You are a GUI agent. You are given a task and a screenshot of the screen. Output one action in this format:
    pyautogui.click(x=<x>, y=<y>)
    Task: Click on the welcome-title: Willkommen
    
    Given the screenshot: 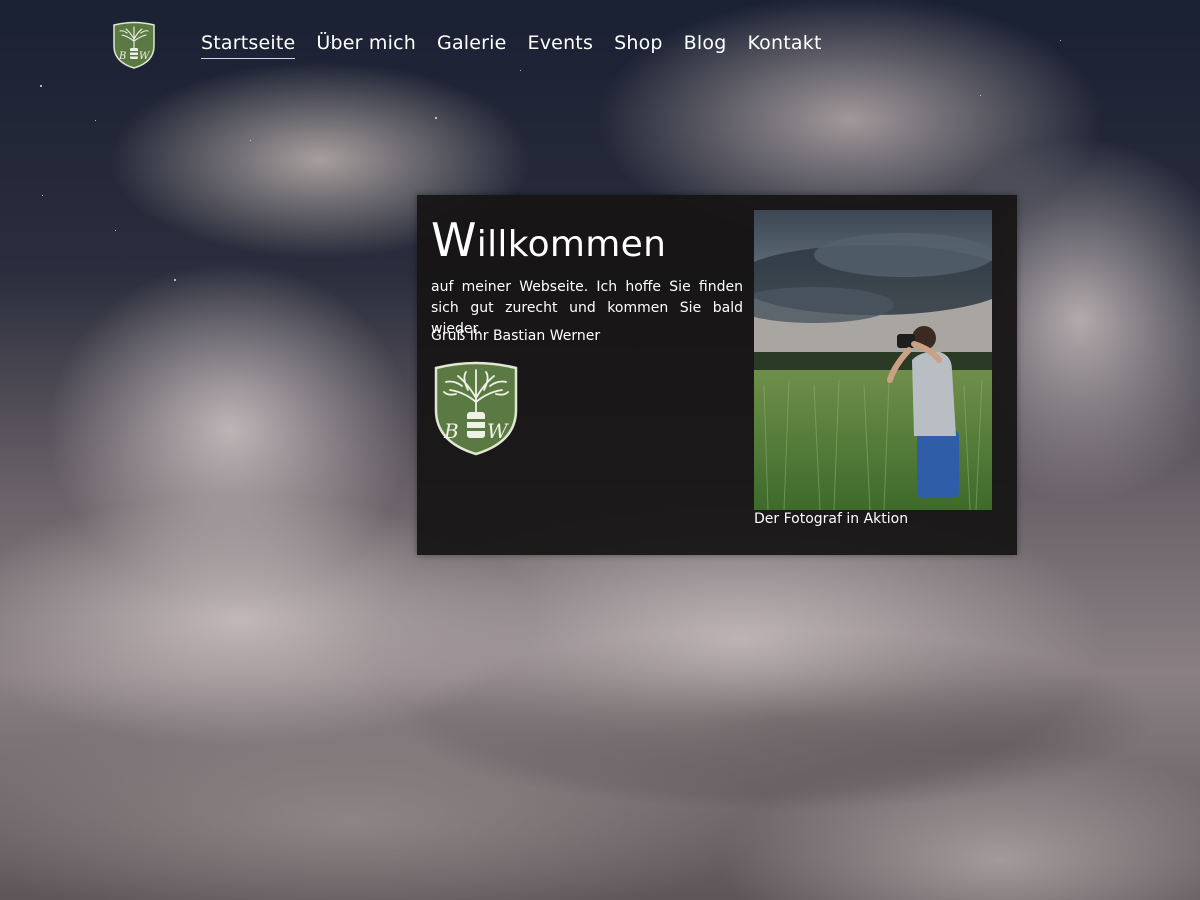 What is the action you would take?
    pyautogui.click(x=548, y=240)
    